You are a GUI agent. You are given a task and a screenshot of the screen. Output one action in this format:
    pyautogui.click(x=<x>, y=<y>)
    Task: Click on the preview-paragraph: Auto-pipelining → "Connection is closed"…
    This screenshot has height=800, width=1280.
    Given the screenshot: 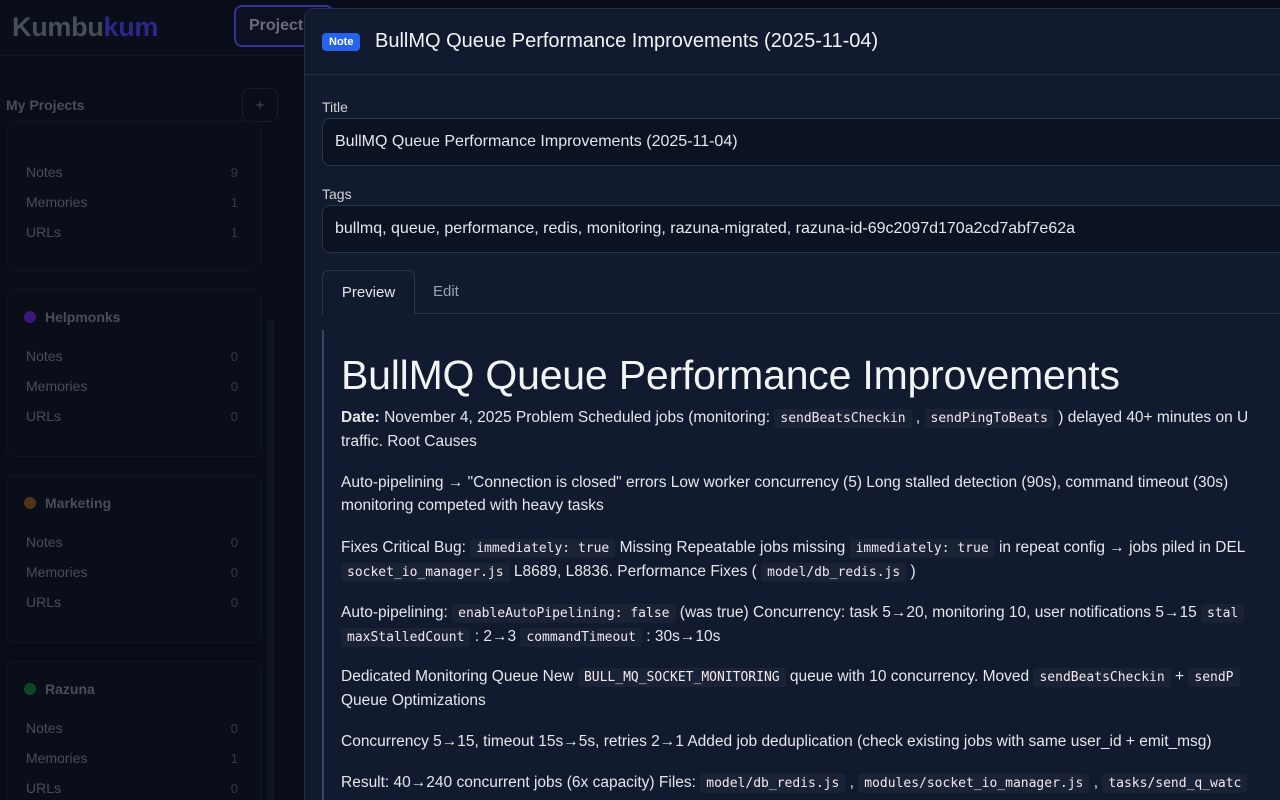 What is the action you would take?
    pyautogui.click(x=785, y=494)
    